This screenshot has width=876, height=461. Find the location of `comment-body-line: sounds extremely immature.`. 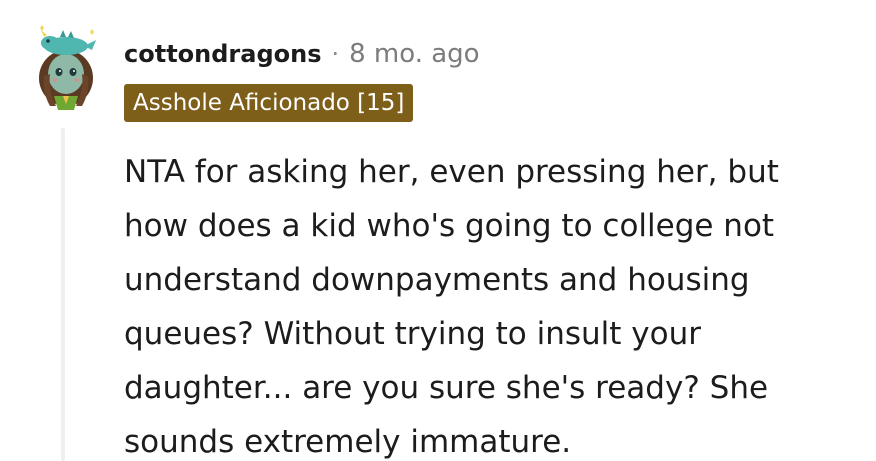

comment-body-line: sounds extremely immature. is located at coordinates (348, 442).